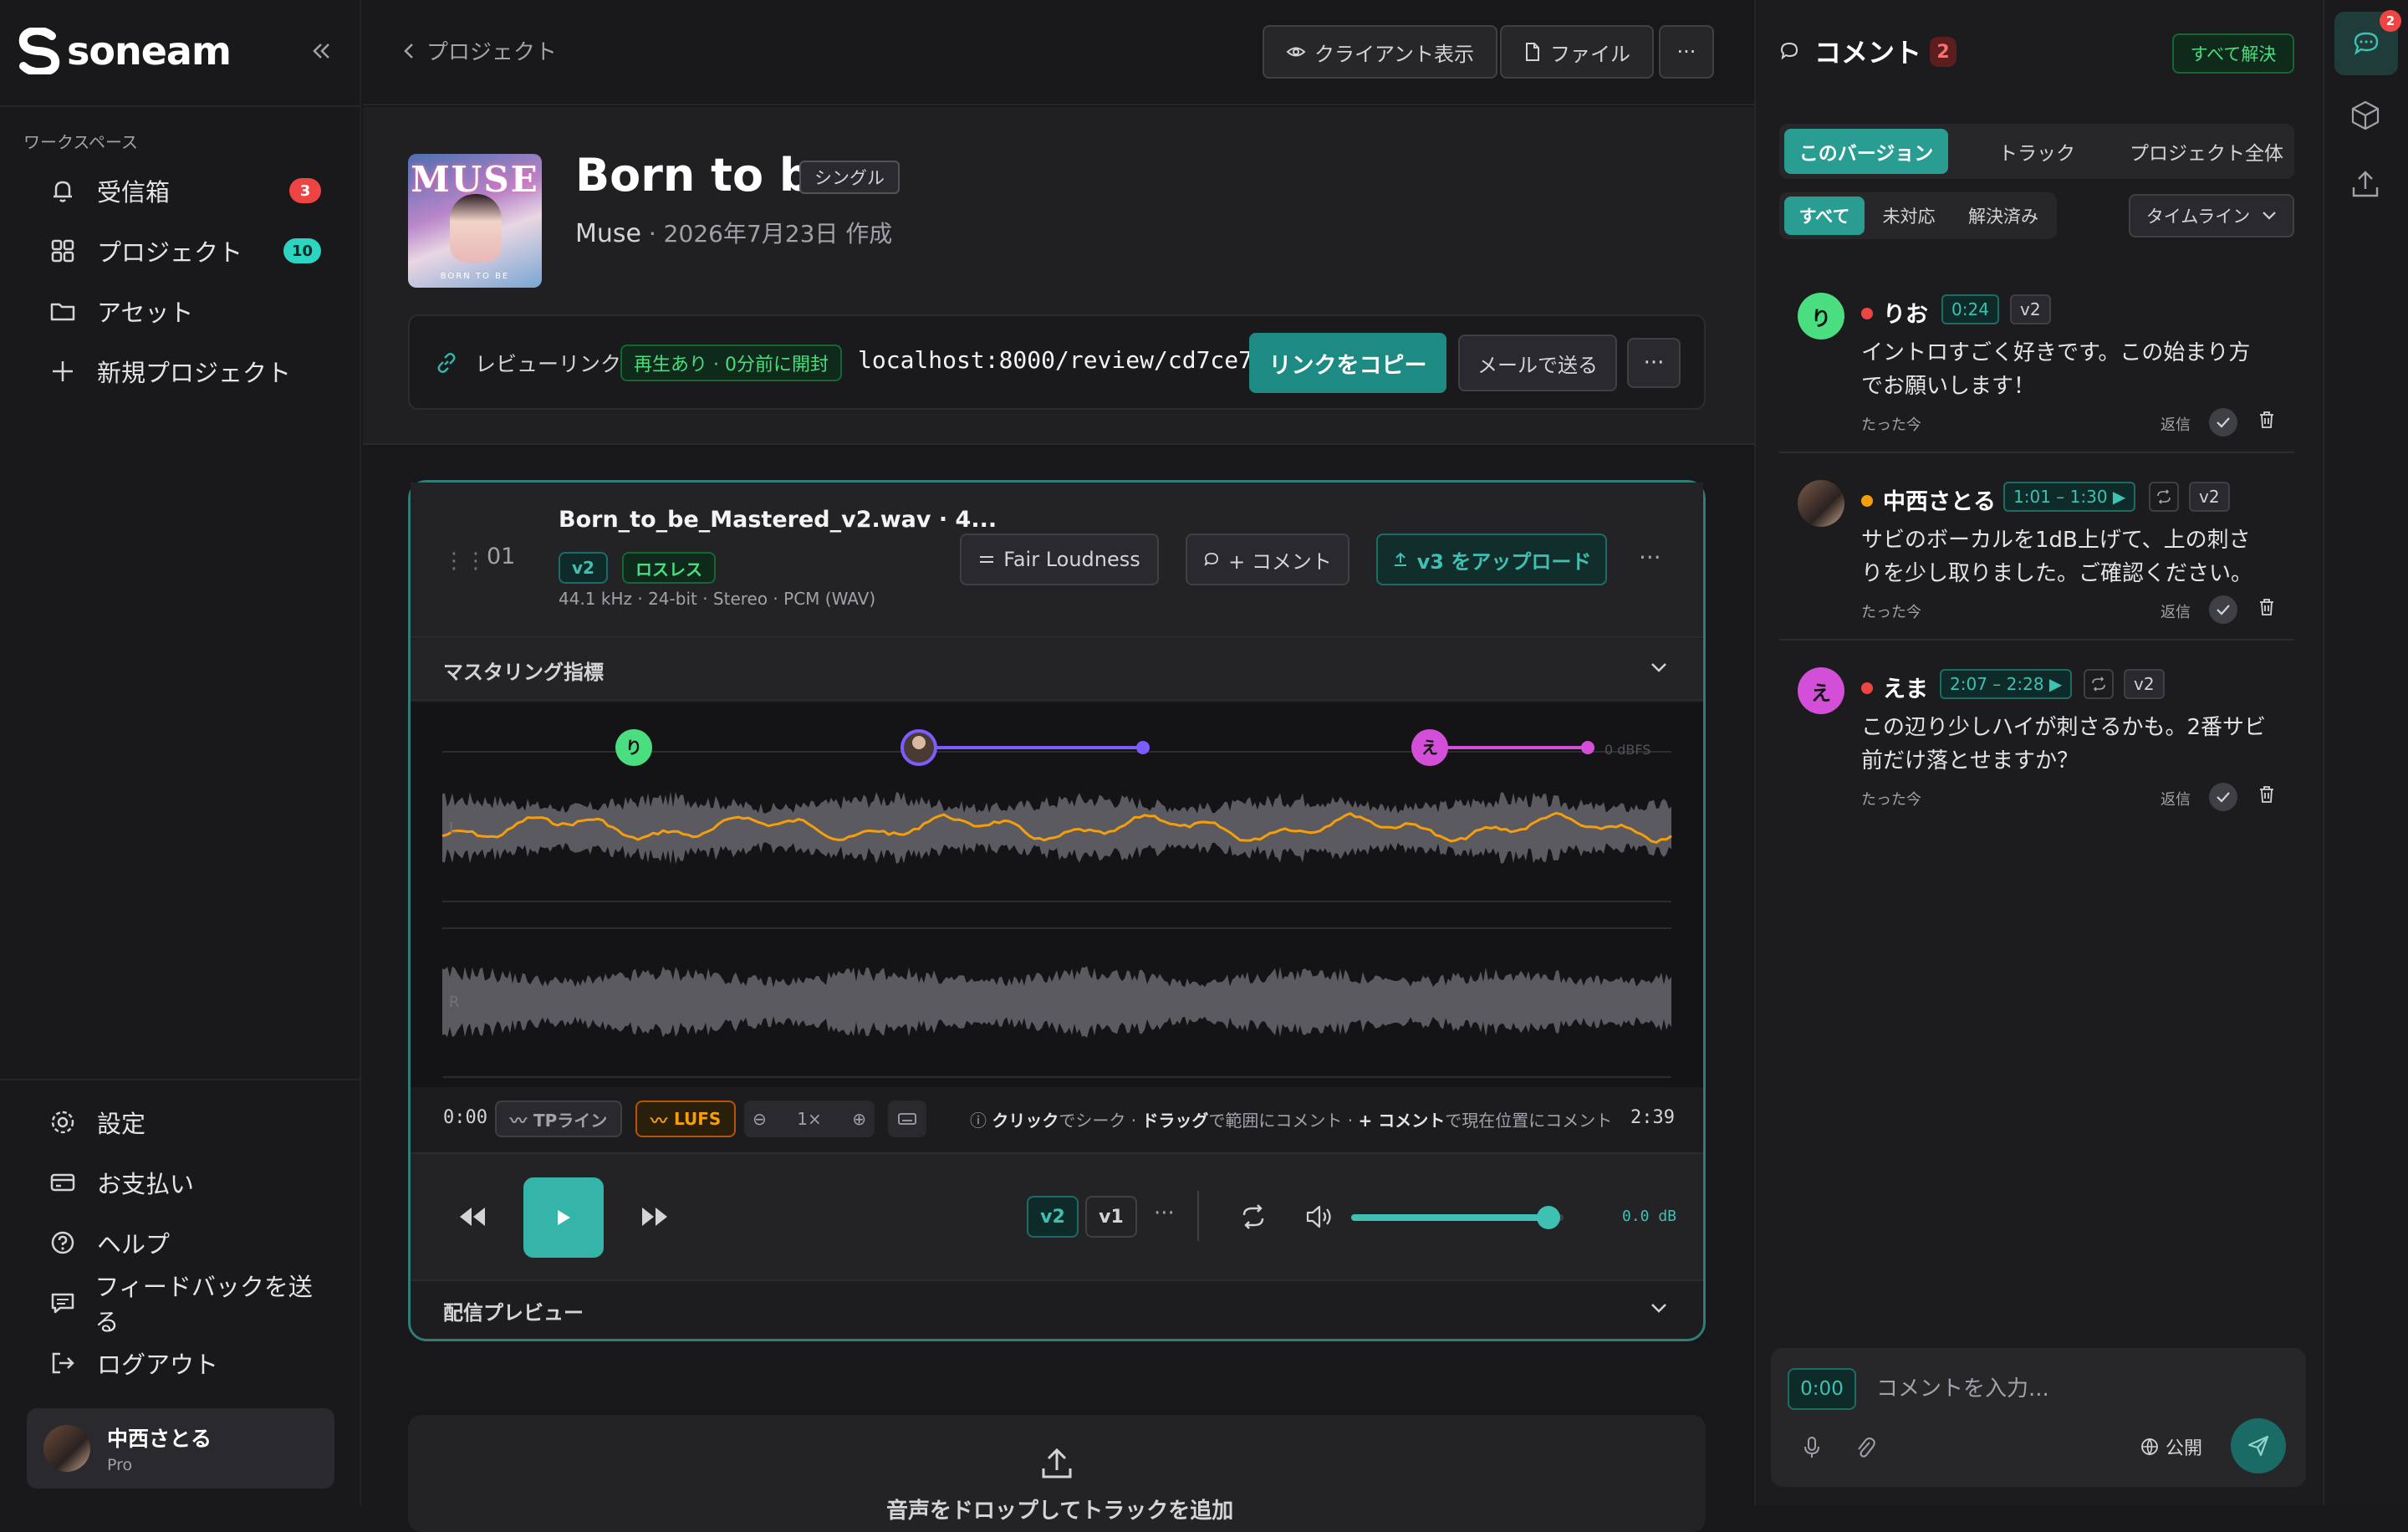 This screenshot has height=1532, width=2408. What do you see at coordinates (1025, 747) in the screenshot?
I see `comment-marker-nakanishi` at bounding box center [1025, 747].